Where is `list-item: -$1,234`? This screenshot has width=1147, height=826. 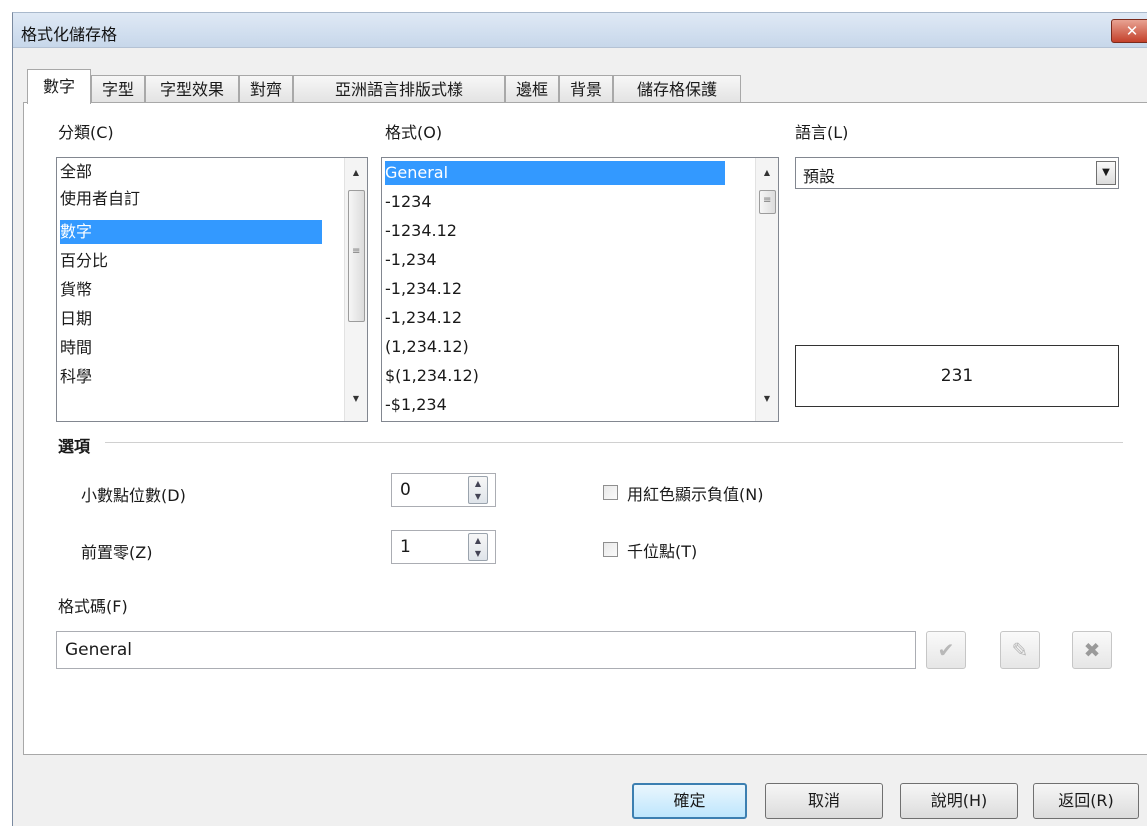 list-item: -$1,234 is located at coordinates (416, 405).